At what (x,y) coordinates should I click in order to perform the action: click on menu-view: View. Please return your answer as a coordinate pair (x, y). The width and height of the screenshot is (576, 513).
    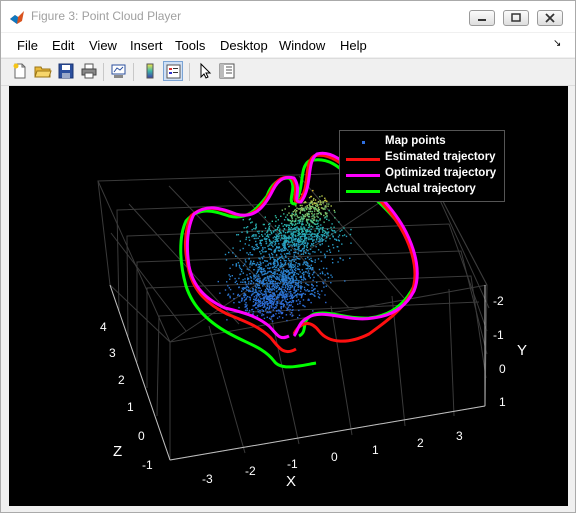
    Looking at the image, I should click on (103, 45).